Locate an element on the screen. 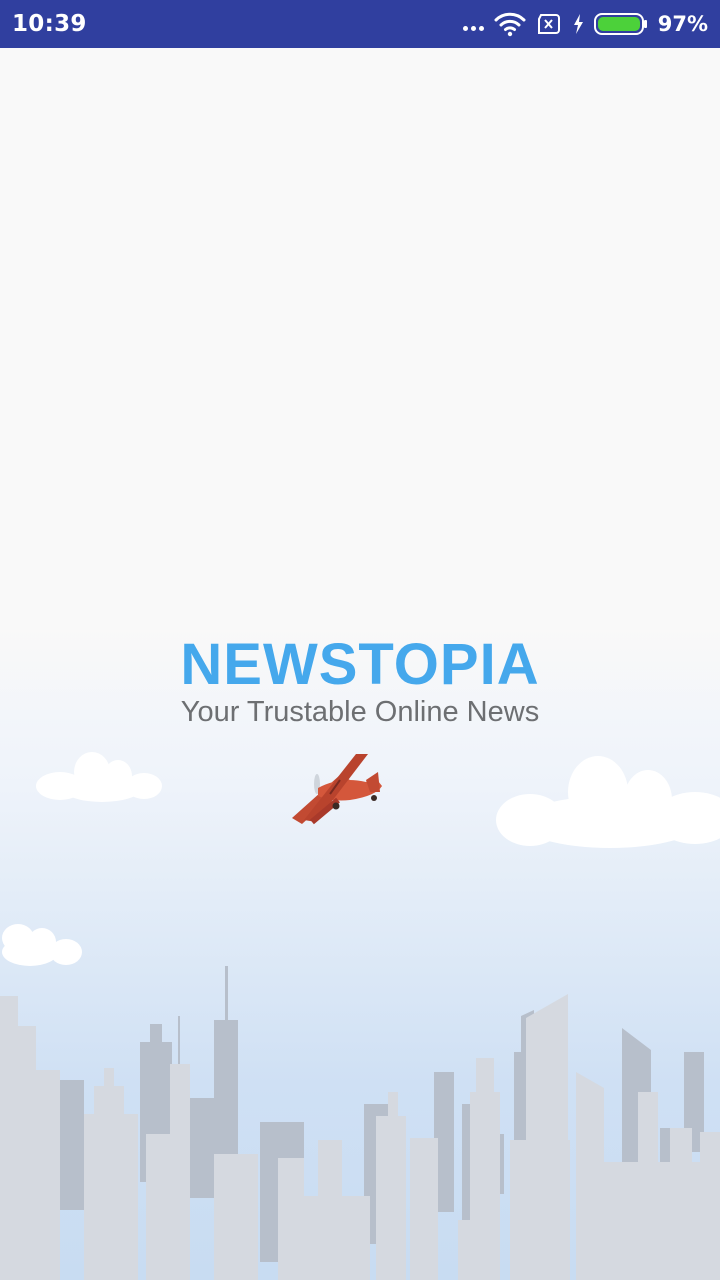 This screenshot has height=1280, width=720. charging-icon is located at coordinates (578, 24).